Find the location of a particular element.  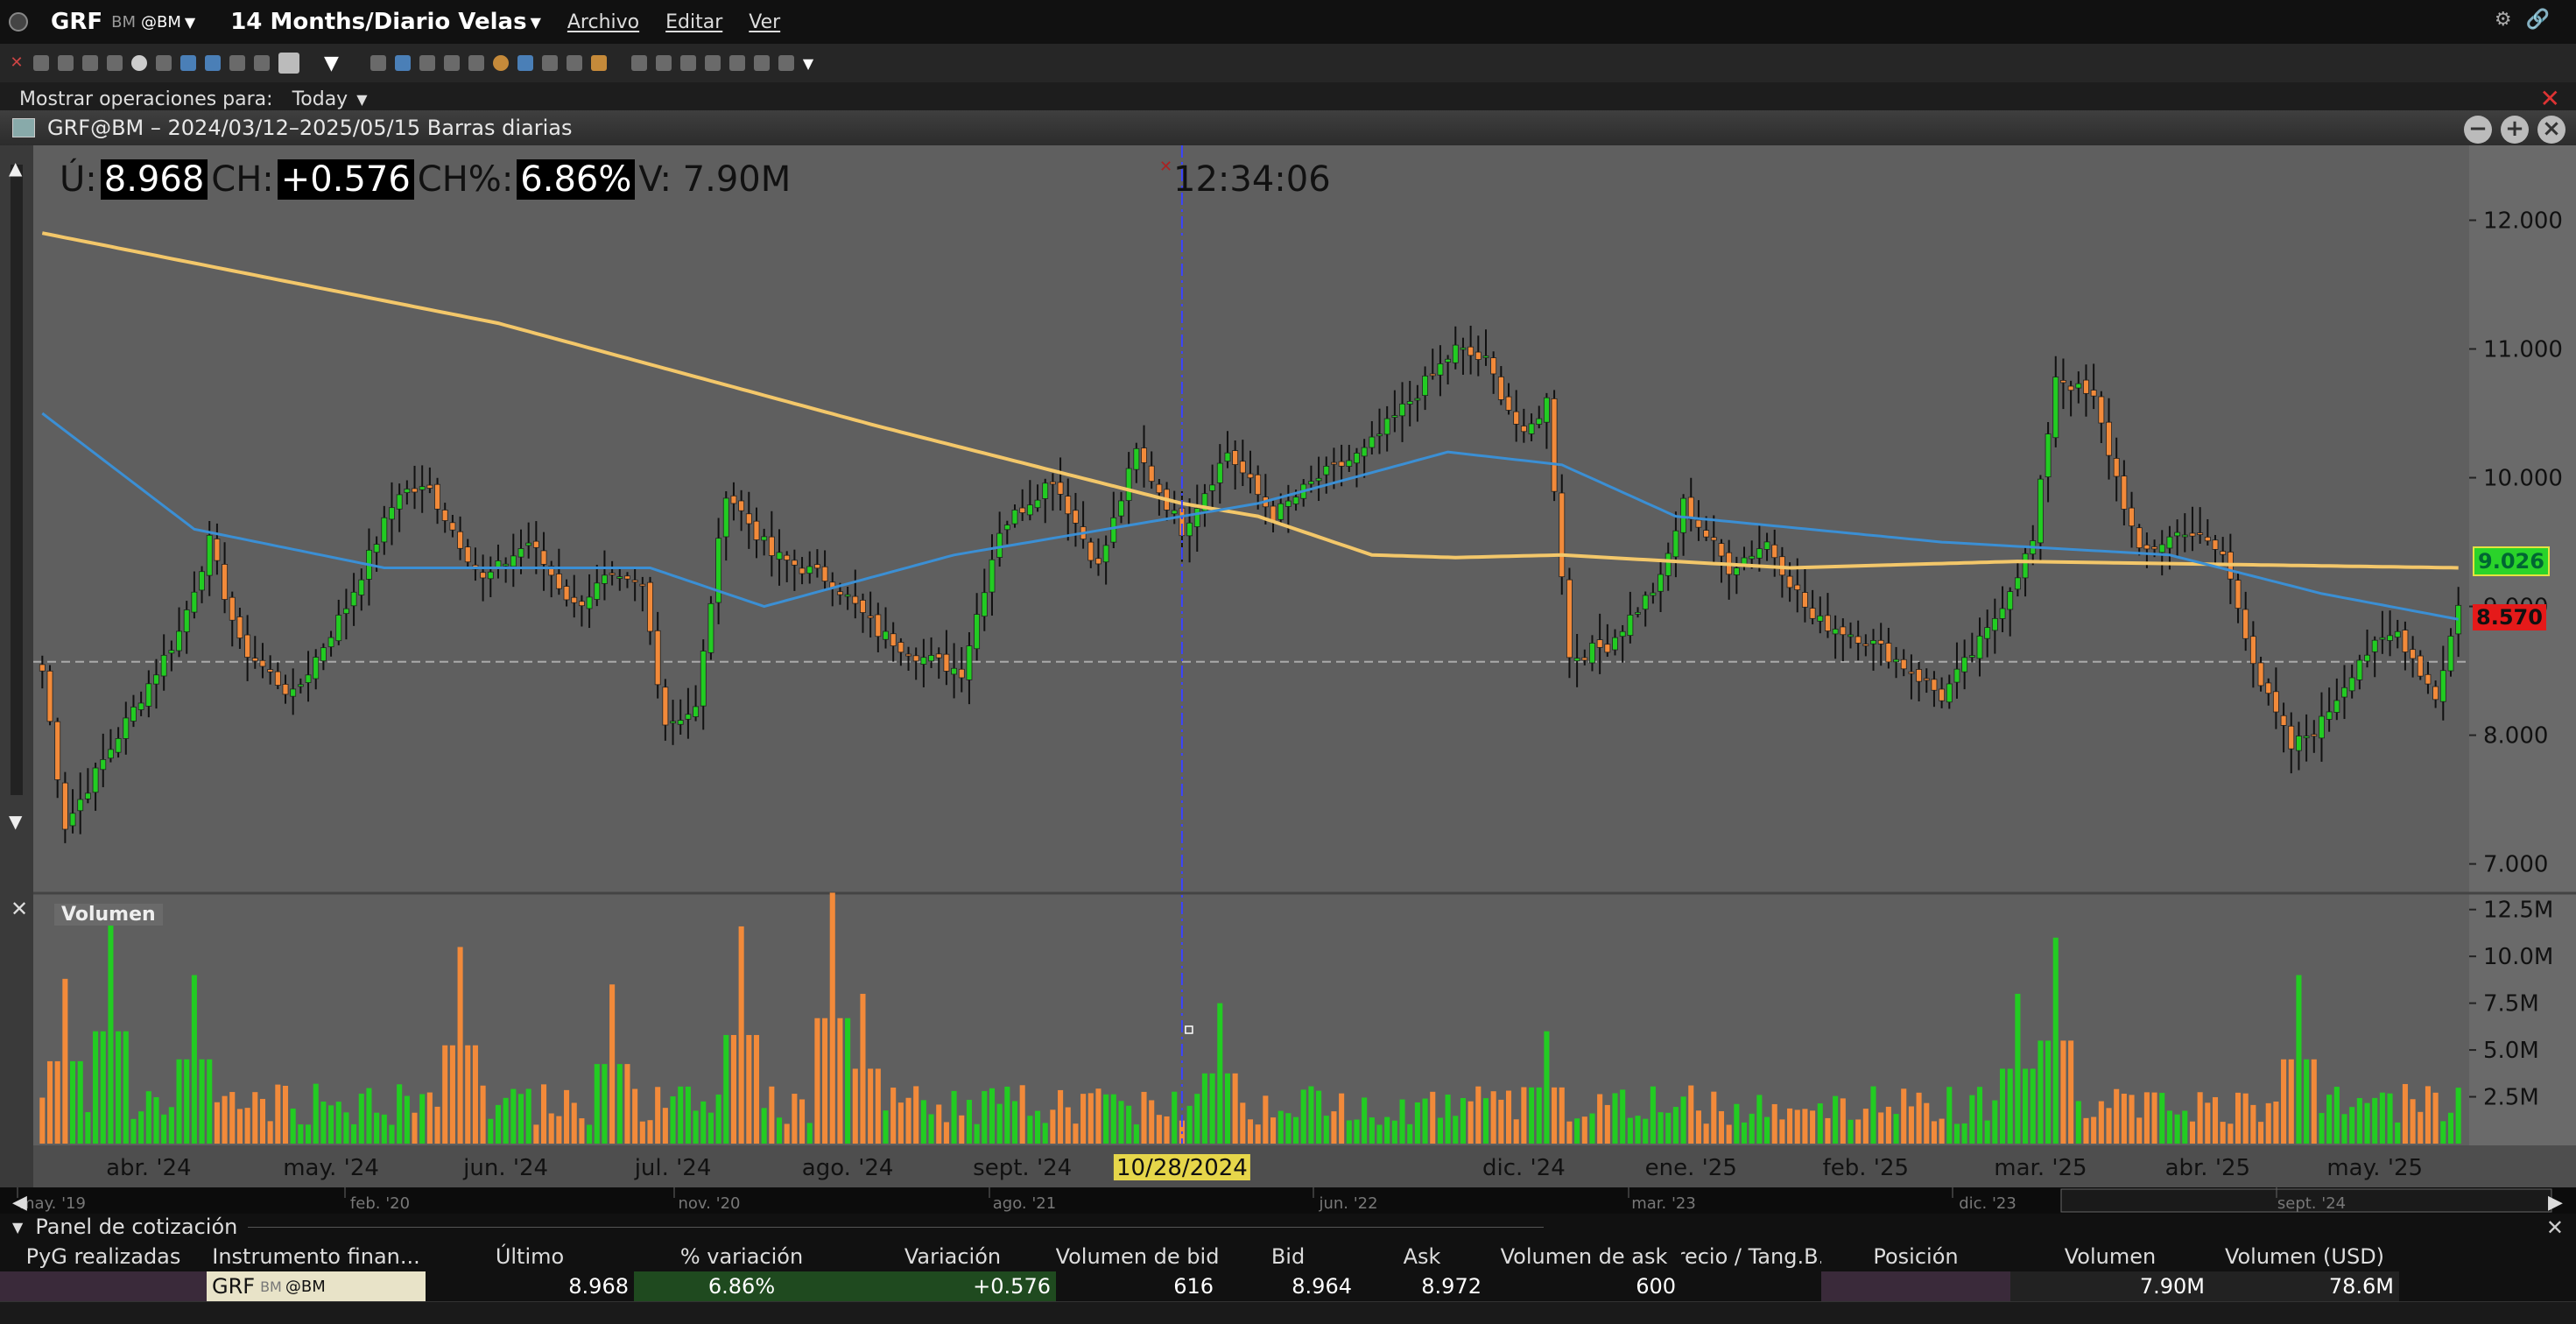

wrench-icon is located at coordinates (786, 63).